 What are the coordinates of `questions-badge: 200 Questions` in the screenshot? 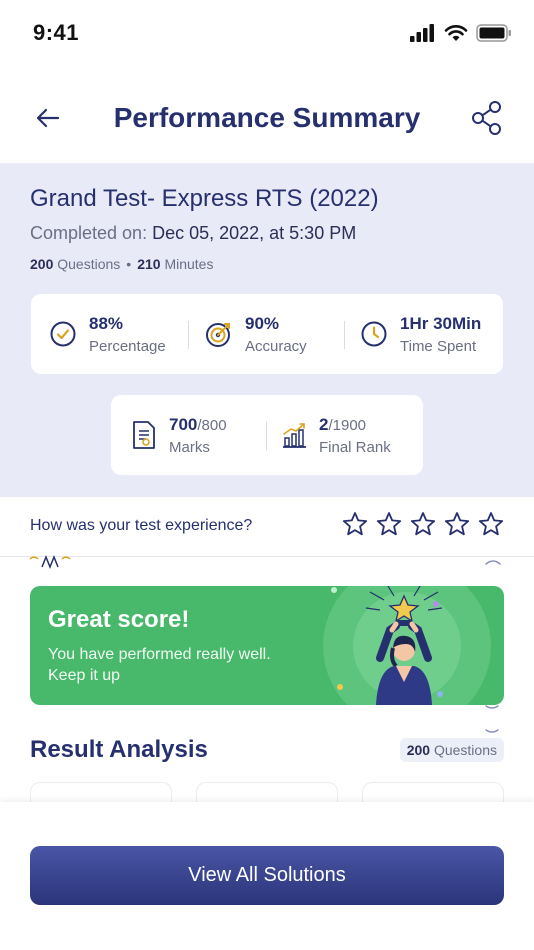 It's located at (451, 750).